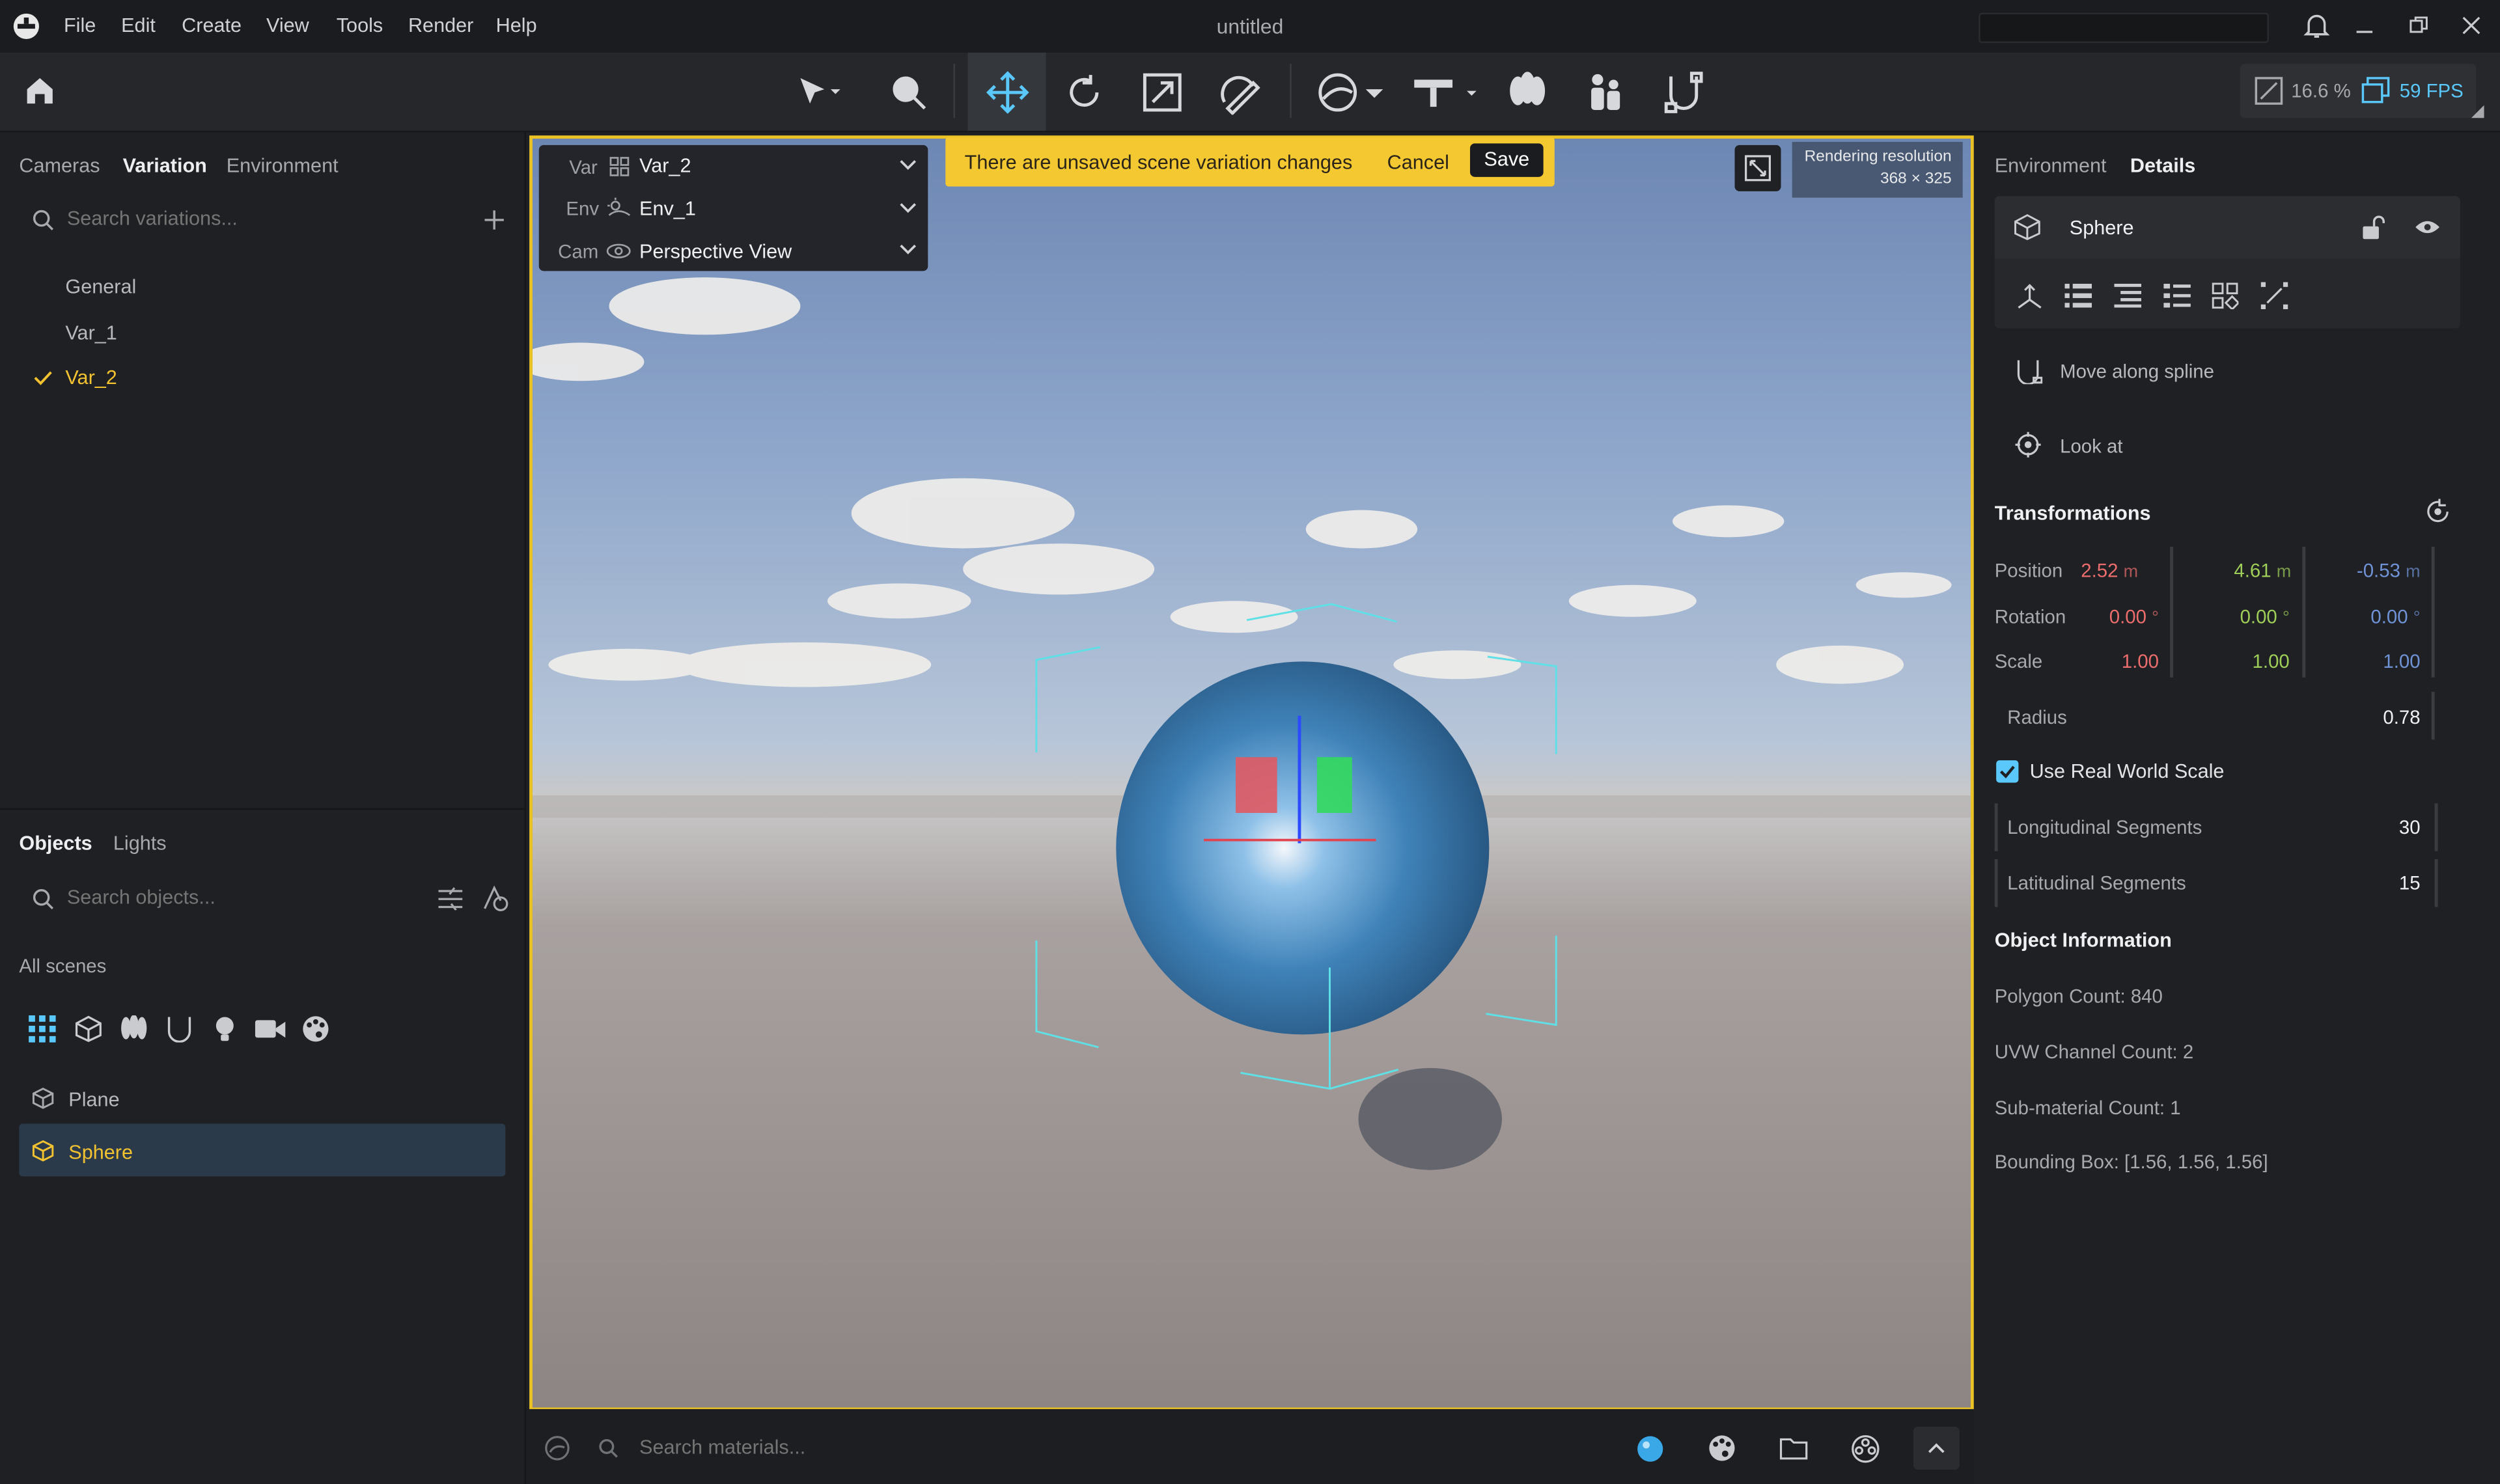  What do you see at coordinates (2471, 25) in the screenshot?
I see `close-icon` at bounding box center [2471, 25].